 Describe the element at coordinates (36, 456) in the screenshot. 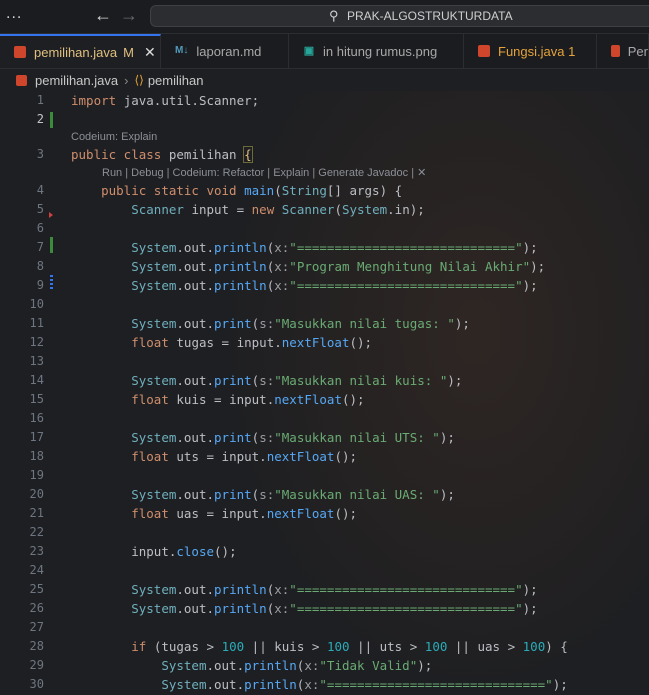

I see `line-number: 18` at that location.